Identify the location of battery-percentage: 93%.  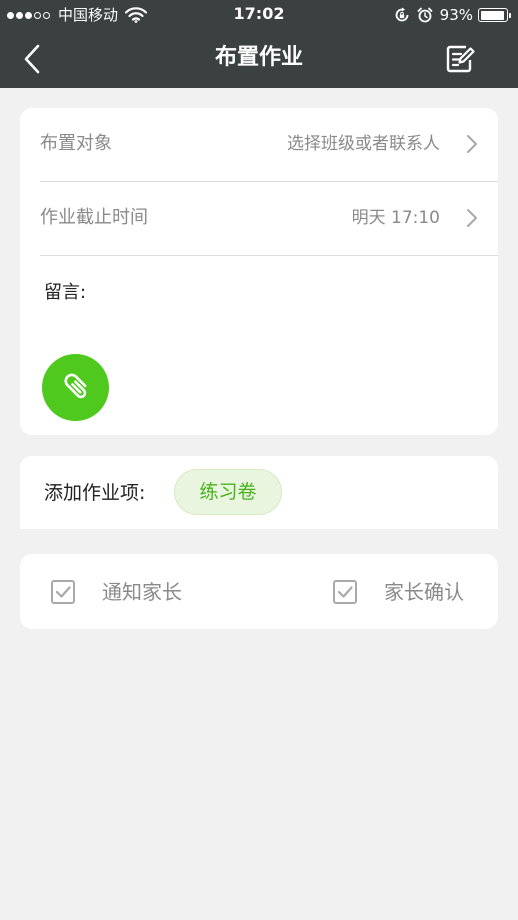
(456, 15).